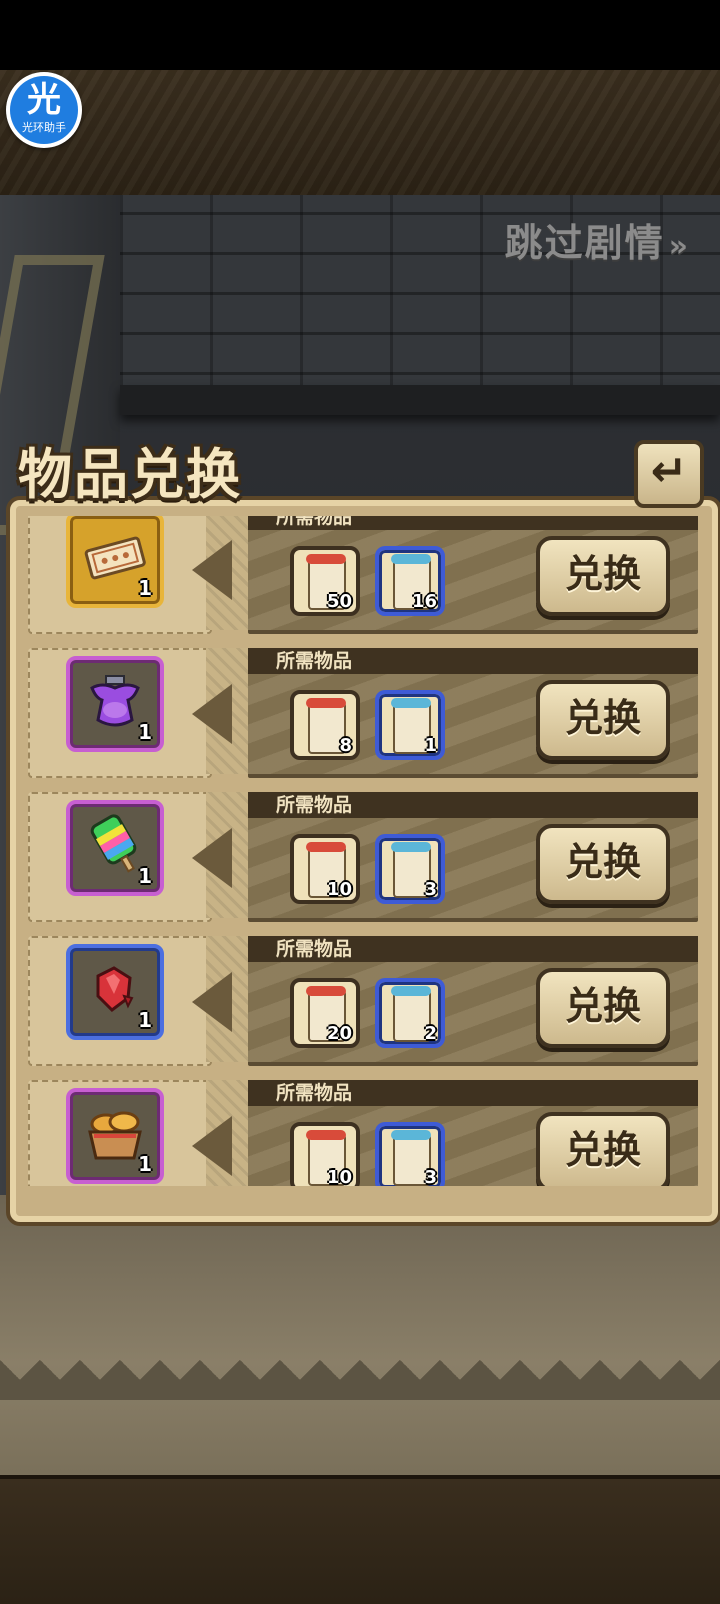  What do you see at coordinates (363, 713) in the screenshot?
I see `exchange-row: 所需物品 1 8 1 兑换` at bounding box center [363, 713].